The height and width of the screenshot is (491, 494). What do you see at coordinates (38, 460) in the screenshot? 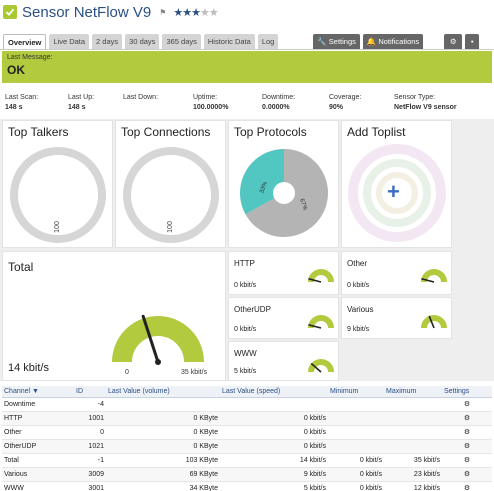
I see `table-cell: Total` at bounding box center [38, 460].